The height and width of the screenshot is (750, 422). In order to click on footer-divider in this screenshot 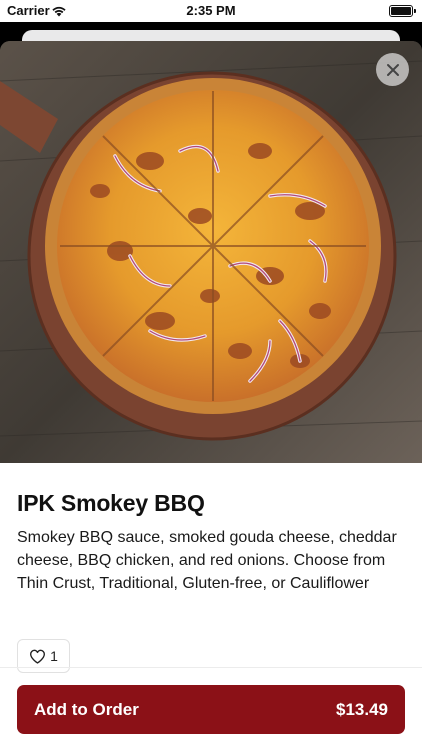, I will do `click(211, 667)`.